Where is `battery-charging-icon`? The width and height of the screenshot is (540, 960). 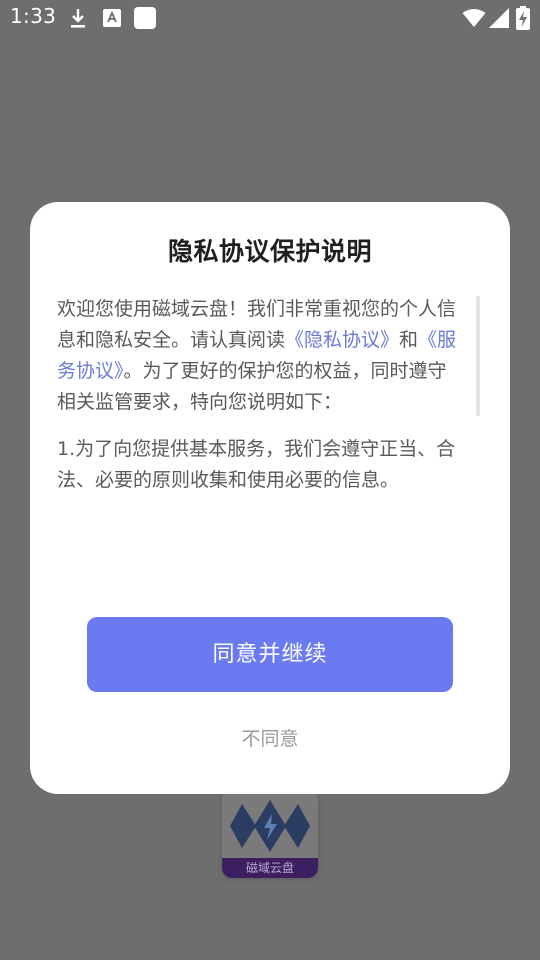
battery-charging-icon is located at coordinates (523, 18).